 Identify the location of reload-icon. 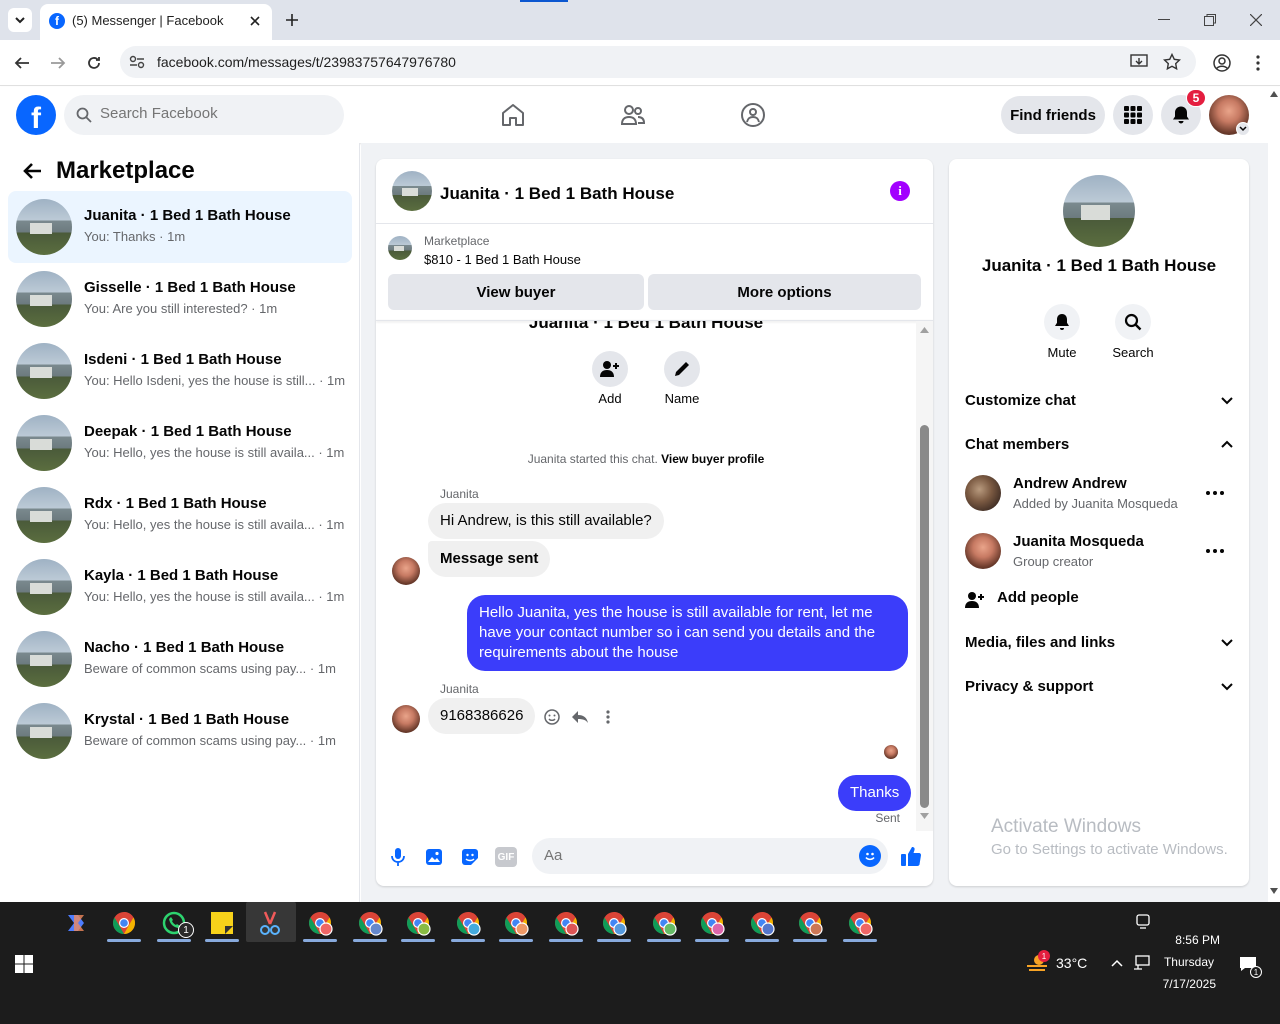
(94, 63).